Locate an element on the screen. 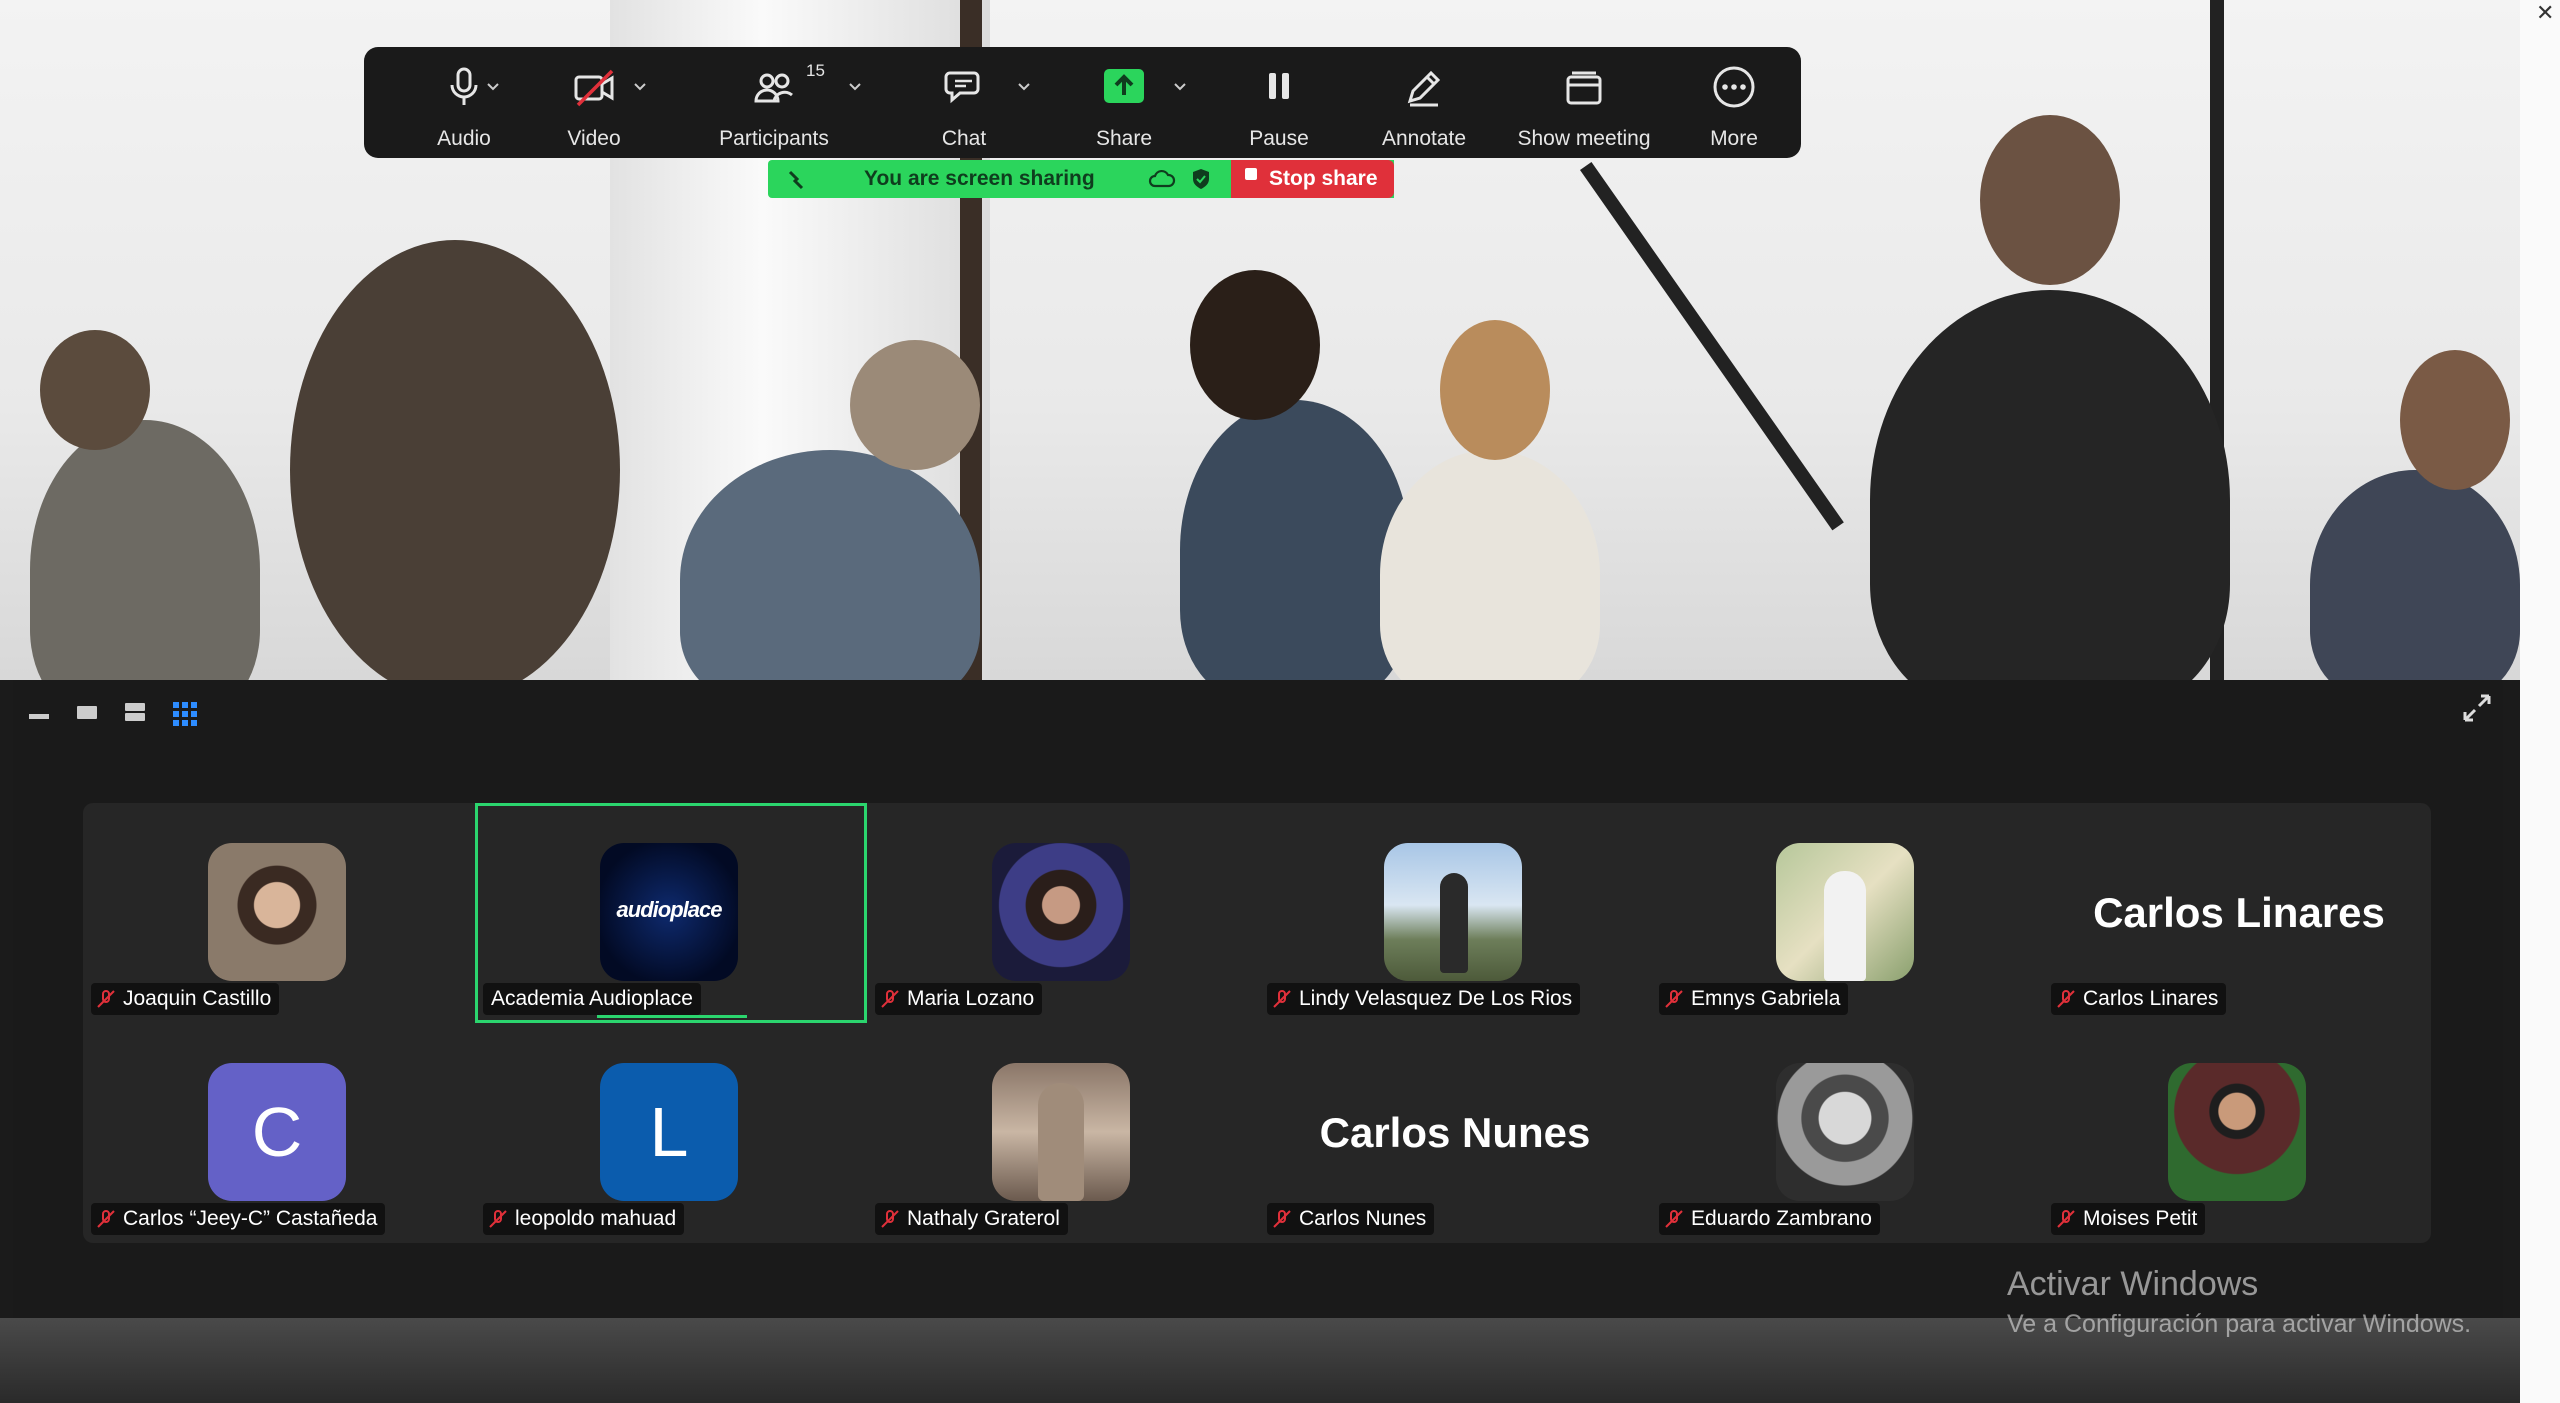  strip-view-icon is located at coordinates (135, 712).